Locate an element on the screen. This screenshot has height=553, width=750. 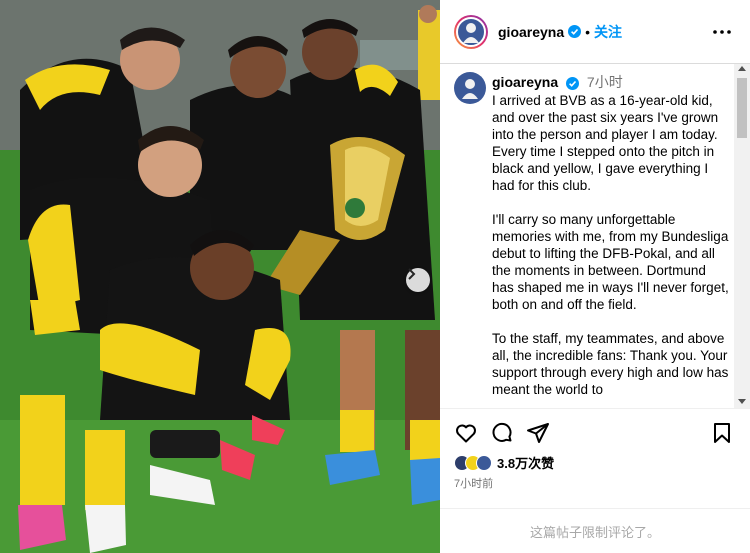
likes-count: 3.8万次赞 is located at coordinates (525, 462).